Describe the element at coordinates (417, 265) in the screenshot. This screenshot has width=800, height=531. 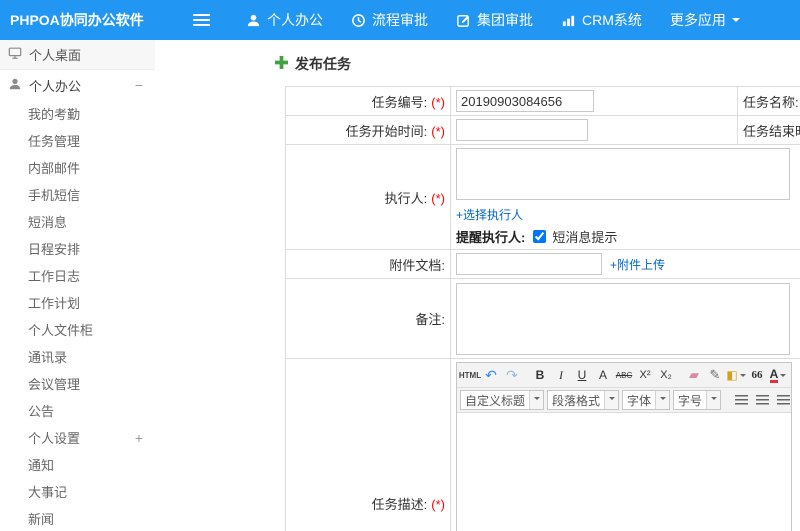
I see `attachment-label: 附件文档:` at that location.